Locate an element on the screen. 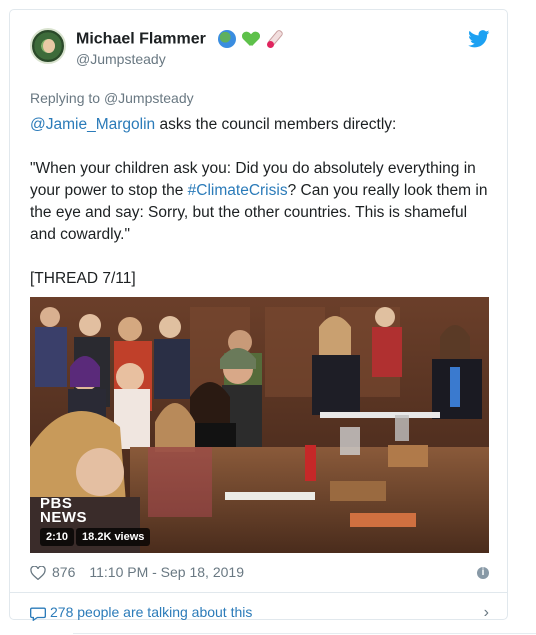  thread-label: [THREAD 7/11] is located at coordinates (83, 278).